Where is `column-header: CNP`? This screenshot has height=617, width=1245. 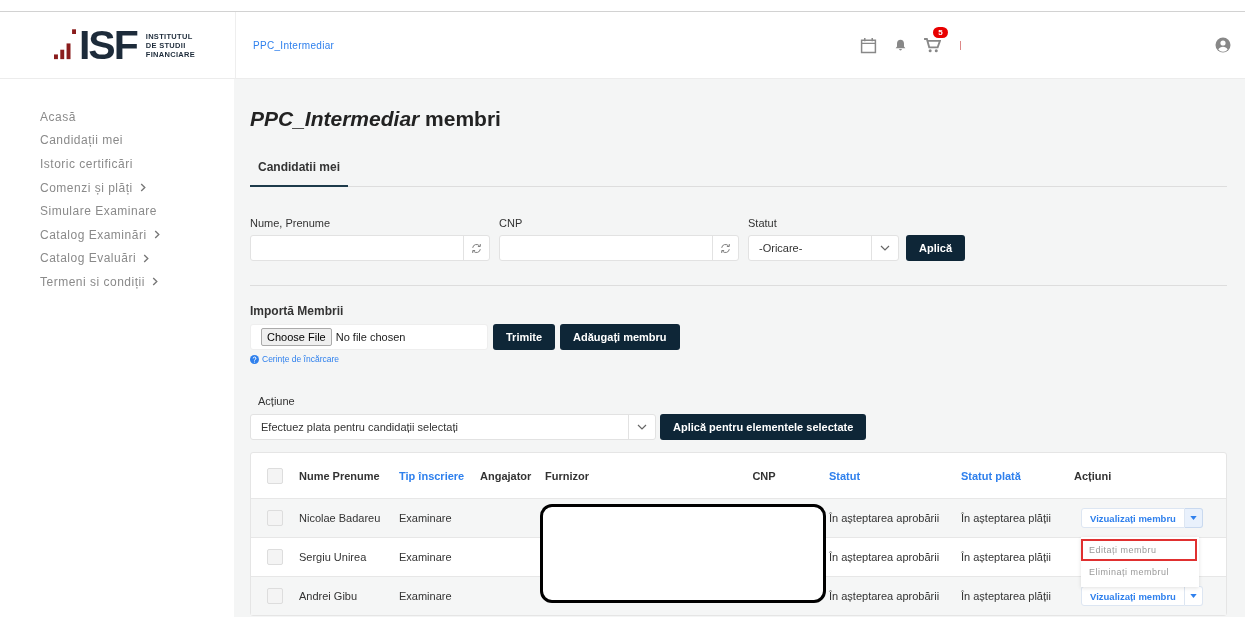 column-header: CNP is located at coordinates (764, 475).